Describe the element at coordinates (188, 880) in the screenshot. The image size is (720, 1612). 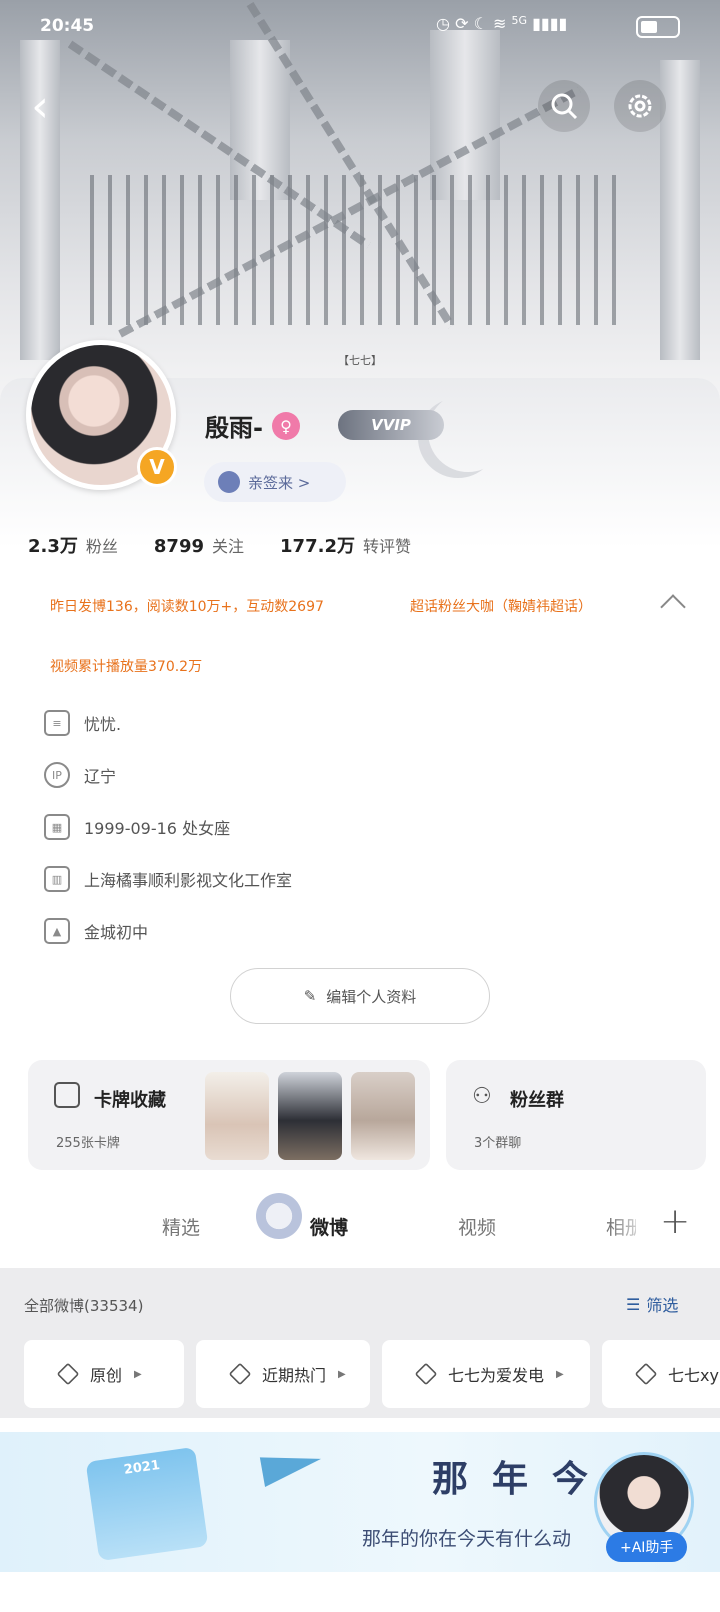
I see `company-text: 上海橘事顺利影视文化工作室` at that location.